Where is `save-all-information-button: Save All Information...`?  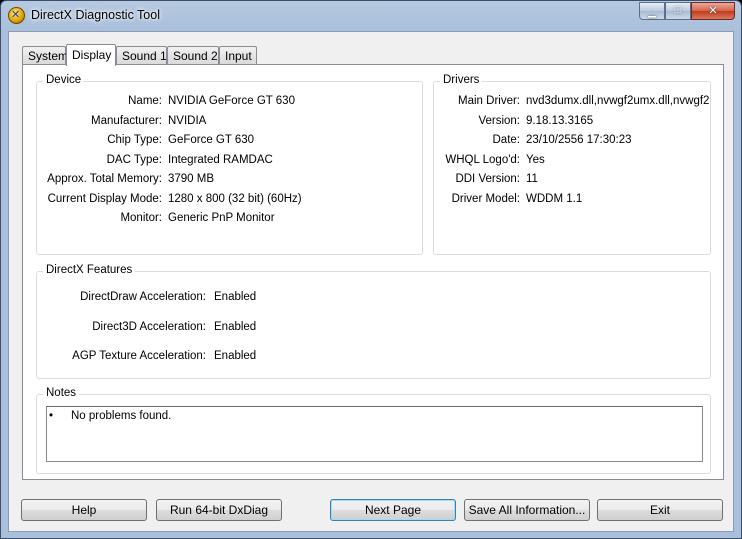
save-all-information-button: Save All Information... is located at coordinates (527, 510).